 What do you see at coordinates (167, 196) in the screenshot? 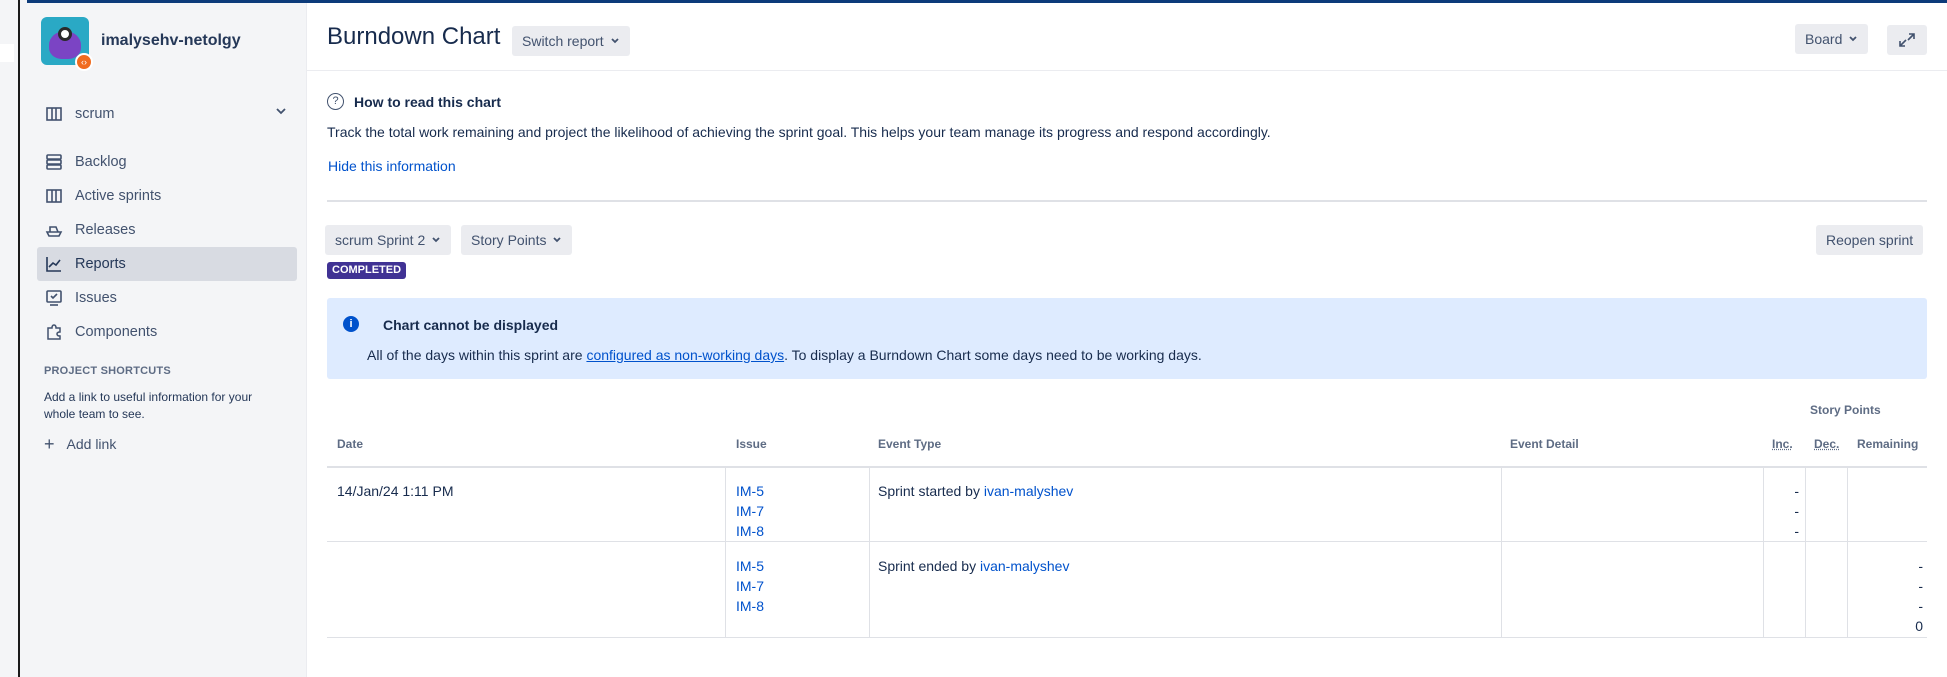
I see `sidebar-item-active-sprints: Active sprints` at bounding box center [167, 196].